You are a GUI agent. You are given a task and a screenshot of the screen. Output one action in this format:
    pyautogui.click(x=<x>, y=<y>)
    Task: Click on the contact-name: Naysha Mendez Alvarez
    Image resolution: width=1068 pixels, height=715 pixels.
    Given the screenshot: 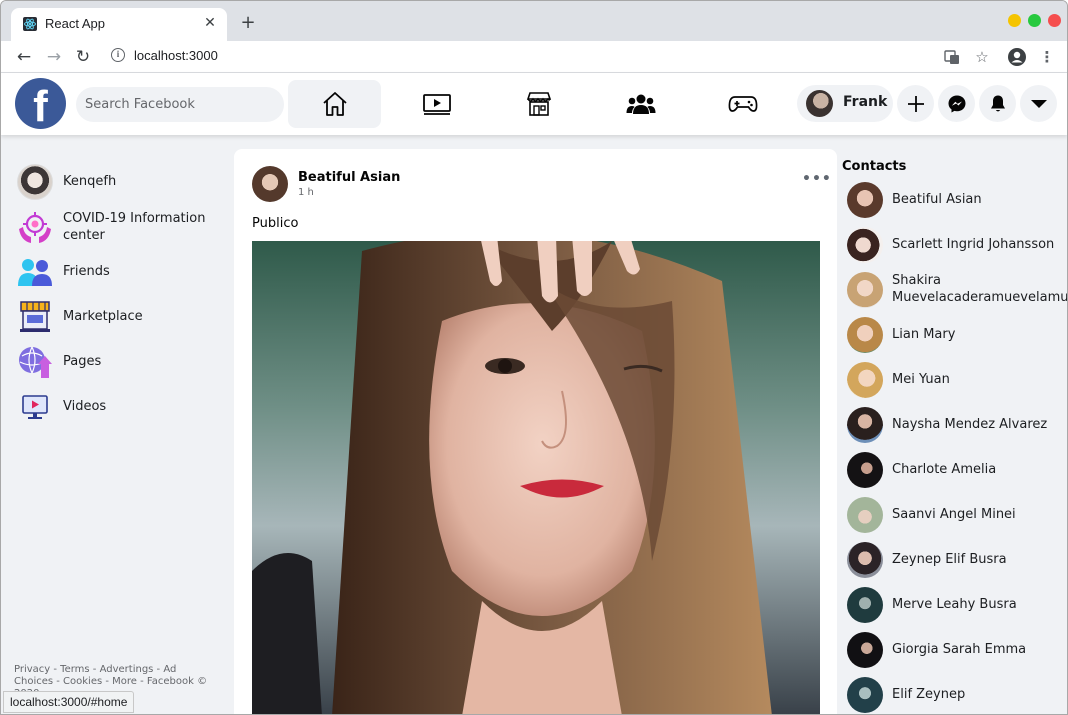 What is the action you would take?
    pyautogui.click(x=970, y=424)
    